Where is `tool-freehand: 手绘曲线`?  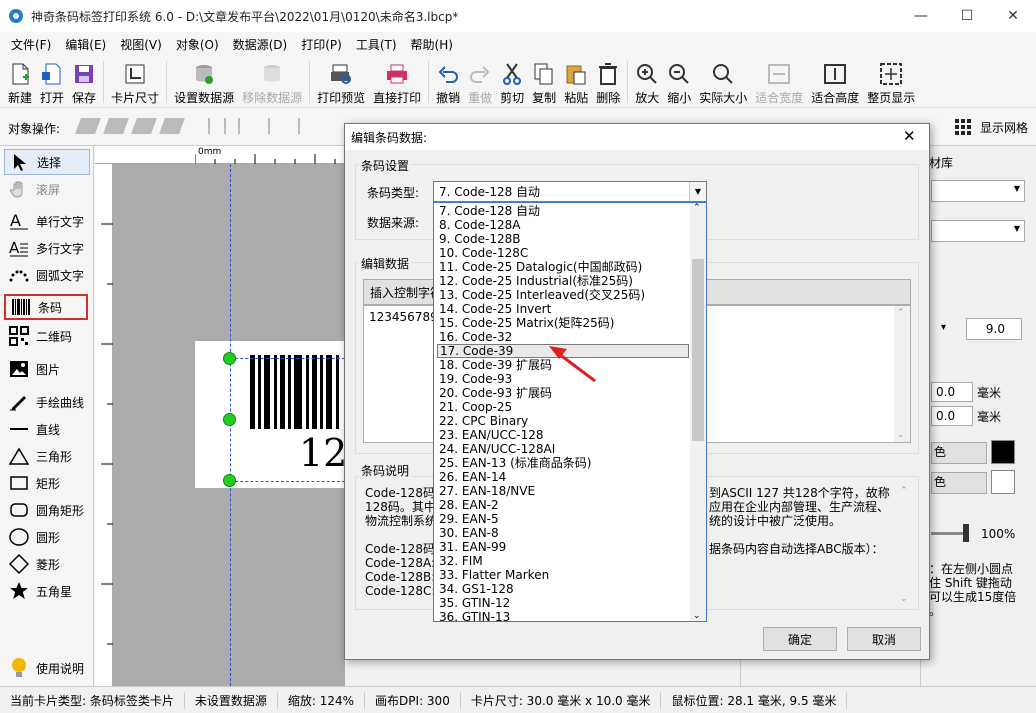
tool-freehand: 手绘曲线 is located at coordinates (47, 402).